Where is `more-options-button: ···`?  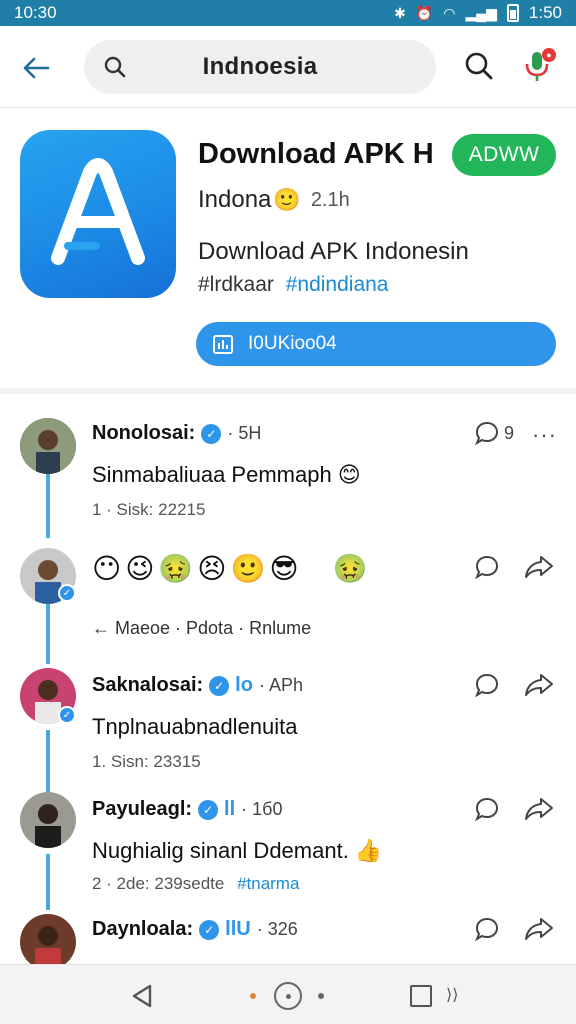 more-options-button: ··· is located at coordinates (544, 435).